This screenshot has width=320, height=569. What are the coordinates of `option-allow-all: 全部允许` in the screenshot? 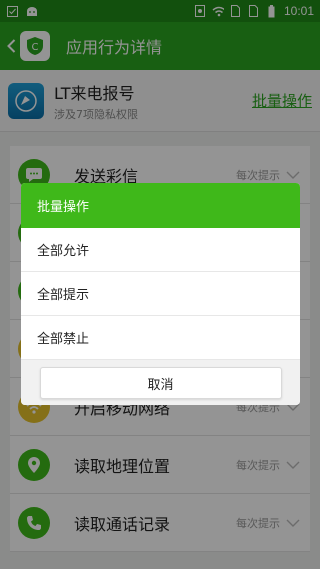 It's located at (160, 250).